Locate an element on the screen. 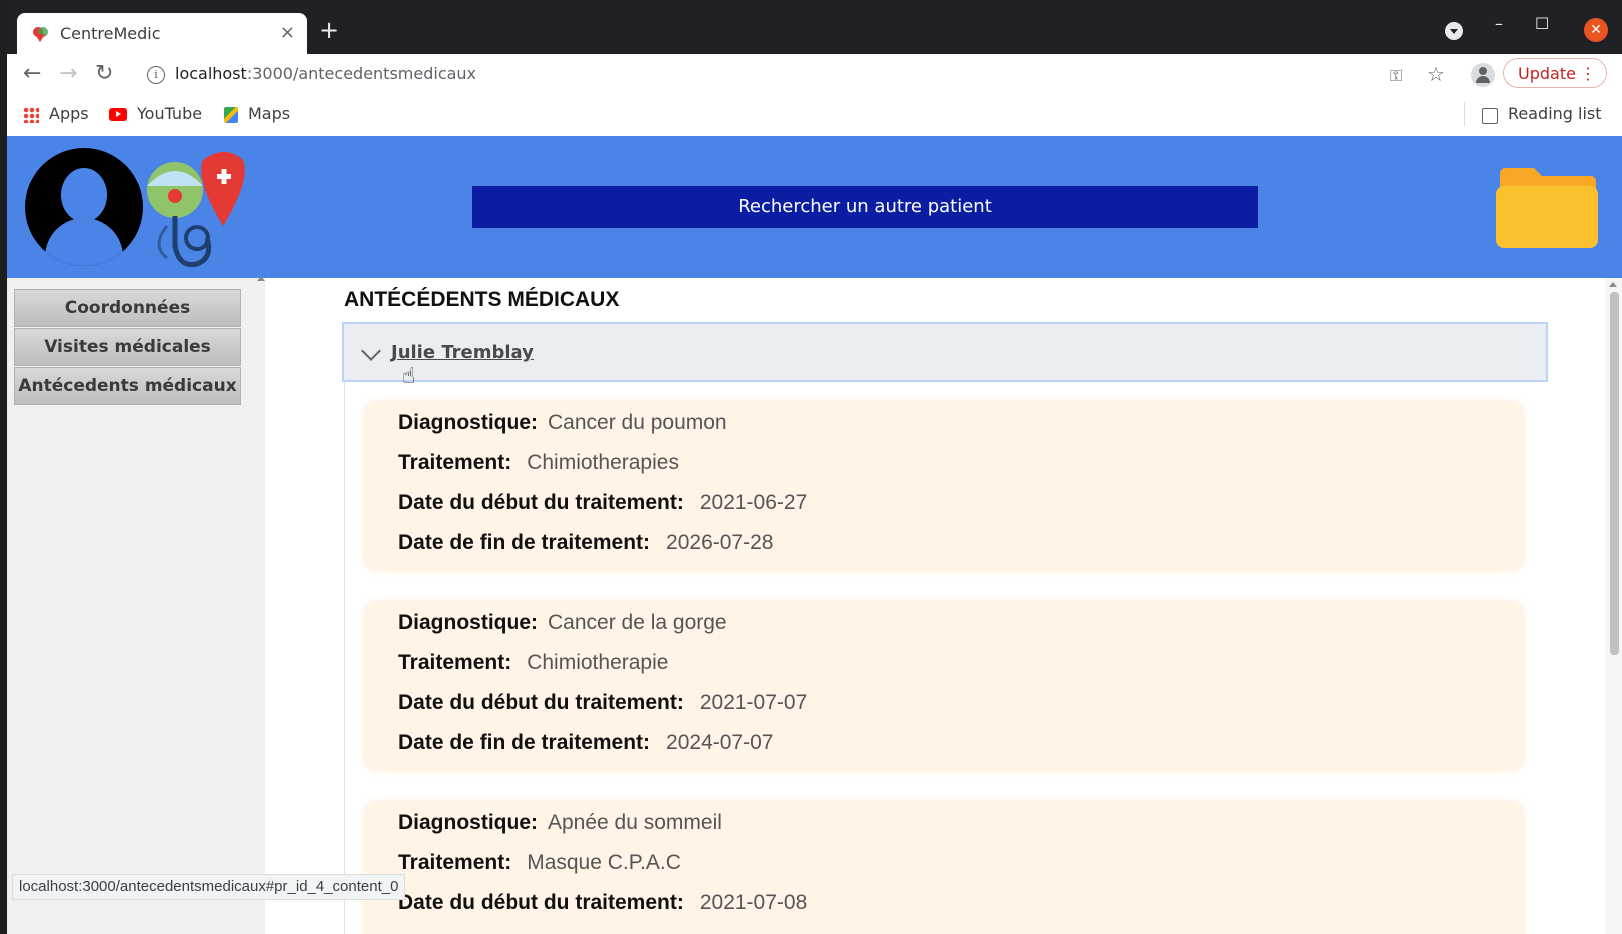 This screenshot has height=934, width=1622. address-bar: localhost:3000/antecedentsmedicaux is located at coordinates (325, 73).